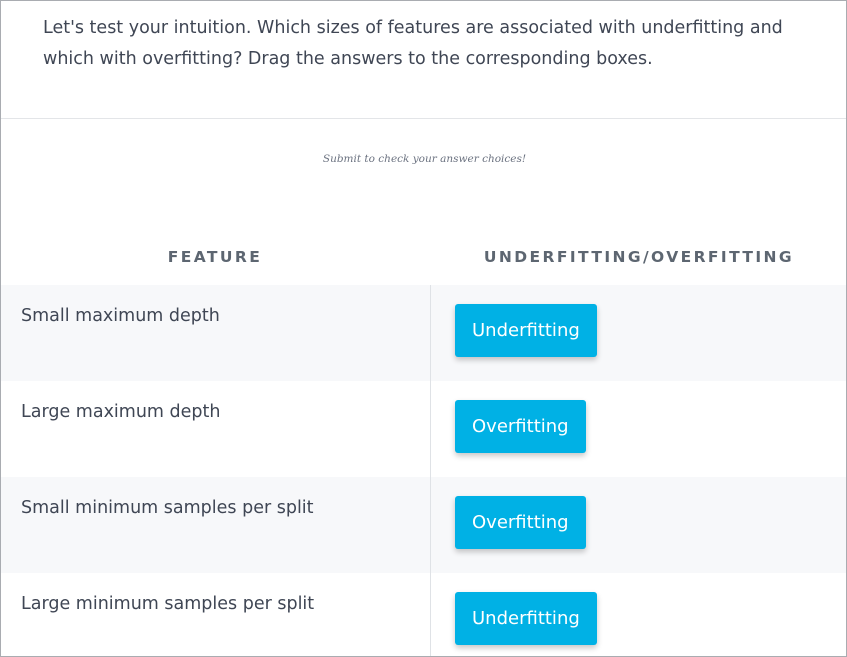 The width and height of the screenshot is (847, 657). What do you see at coordinates (423, 429) in the screenshot?
I see `table-row: Large maximum depth Overfitting` at bounding box center [423, 429].